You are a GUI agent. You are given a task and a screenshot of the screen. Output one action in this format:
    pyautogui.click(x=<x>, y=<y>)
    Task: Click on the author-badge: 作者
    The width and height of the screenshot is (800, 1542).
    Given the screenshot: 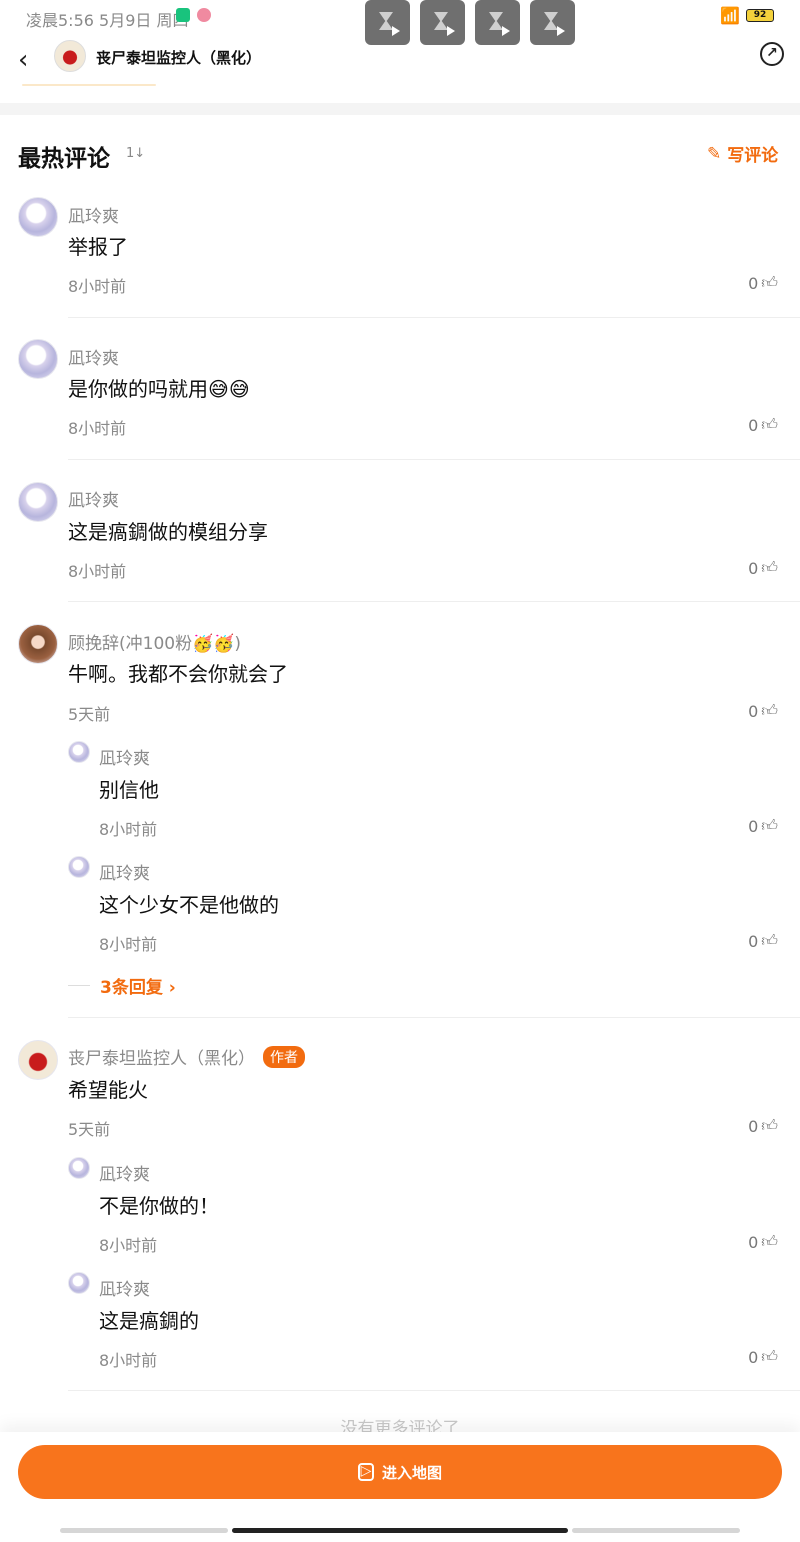 What is the action you would take?
    pyautogui.click(x=284, y=1057)
    